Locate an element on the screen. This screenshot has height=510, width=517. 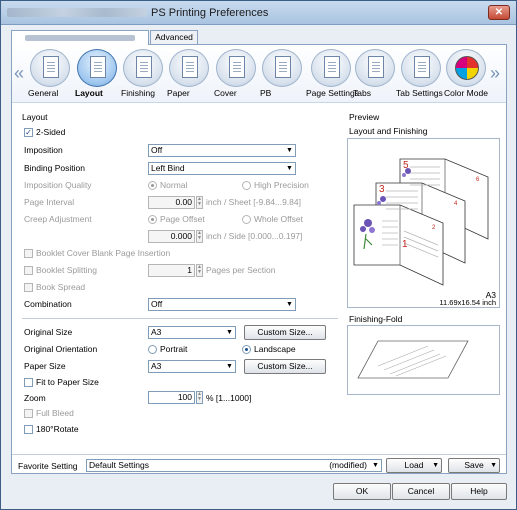
title-bar: PS Printing Preferences ✕ is located at coordinates (258, 13).